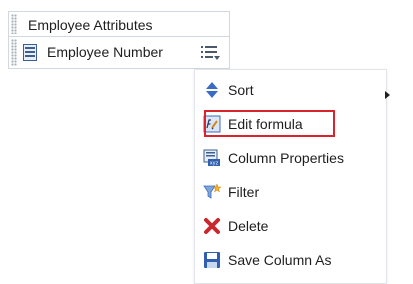  Describe the element at coordinates (269, 123) in the screenshot. I see `edit-formula-highlight` at that location.